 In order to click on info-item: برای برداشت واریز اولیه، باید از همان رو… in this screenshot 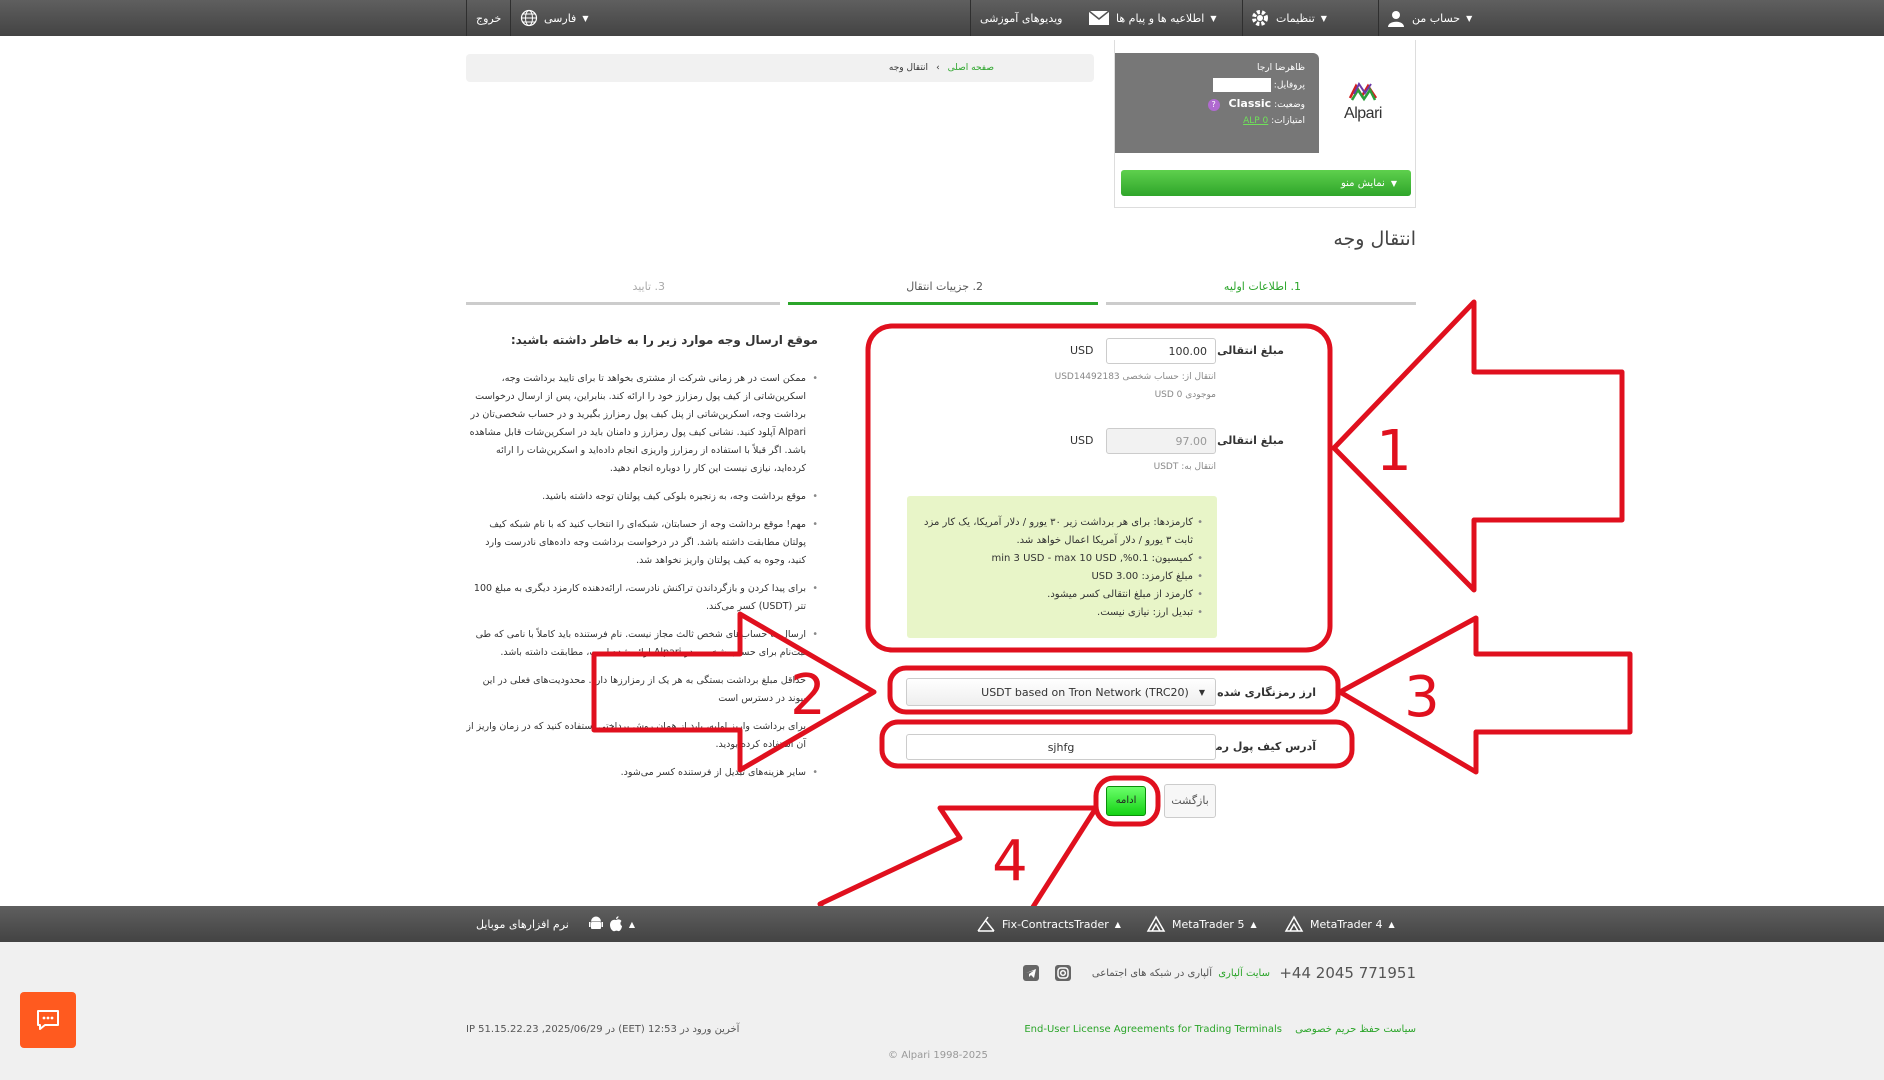, I will do `click(642, 736)`.